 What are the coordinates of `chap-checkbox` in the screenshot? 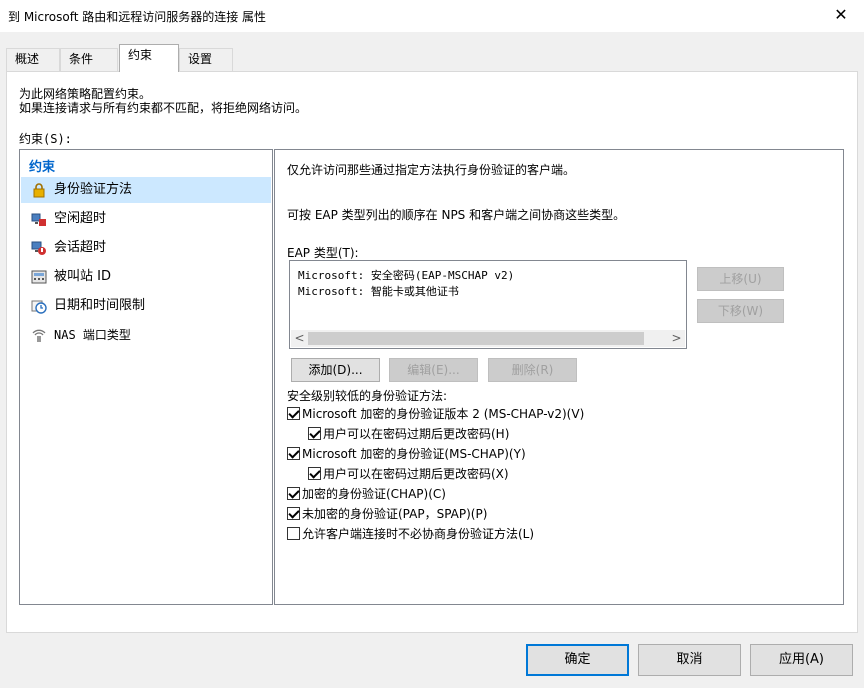 It's located at (293, 493).